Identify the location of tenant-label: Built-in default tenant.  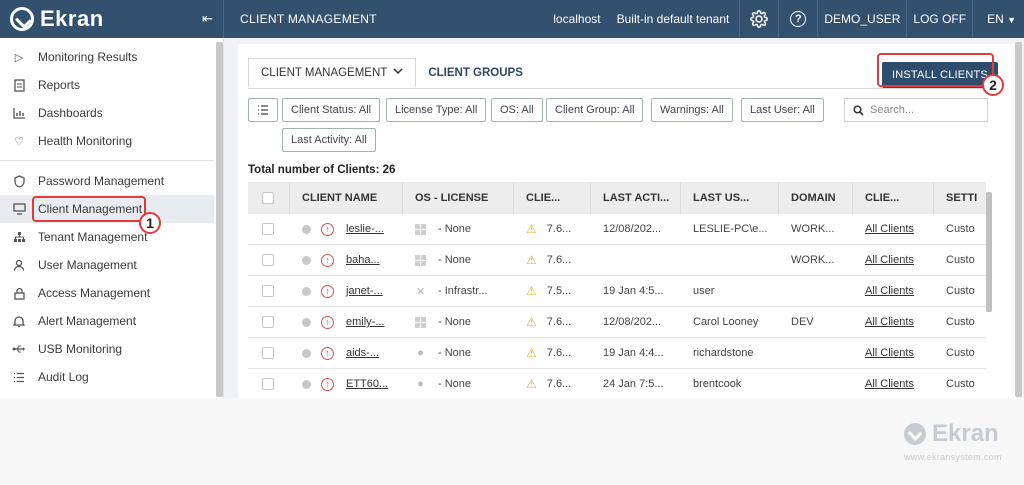
(675, 19).